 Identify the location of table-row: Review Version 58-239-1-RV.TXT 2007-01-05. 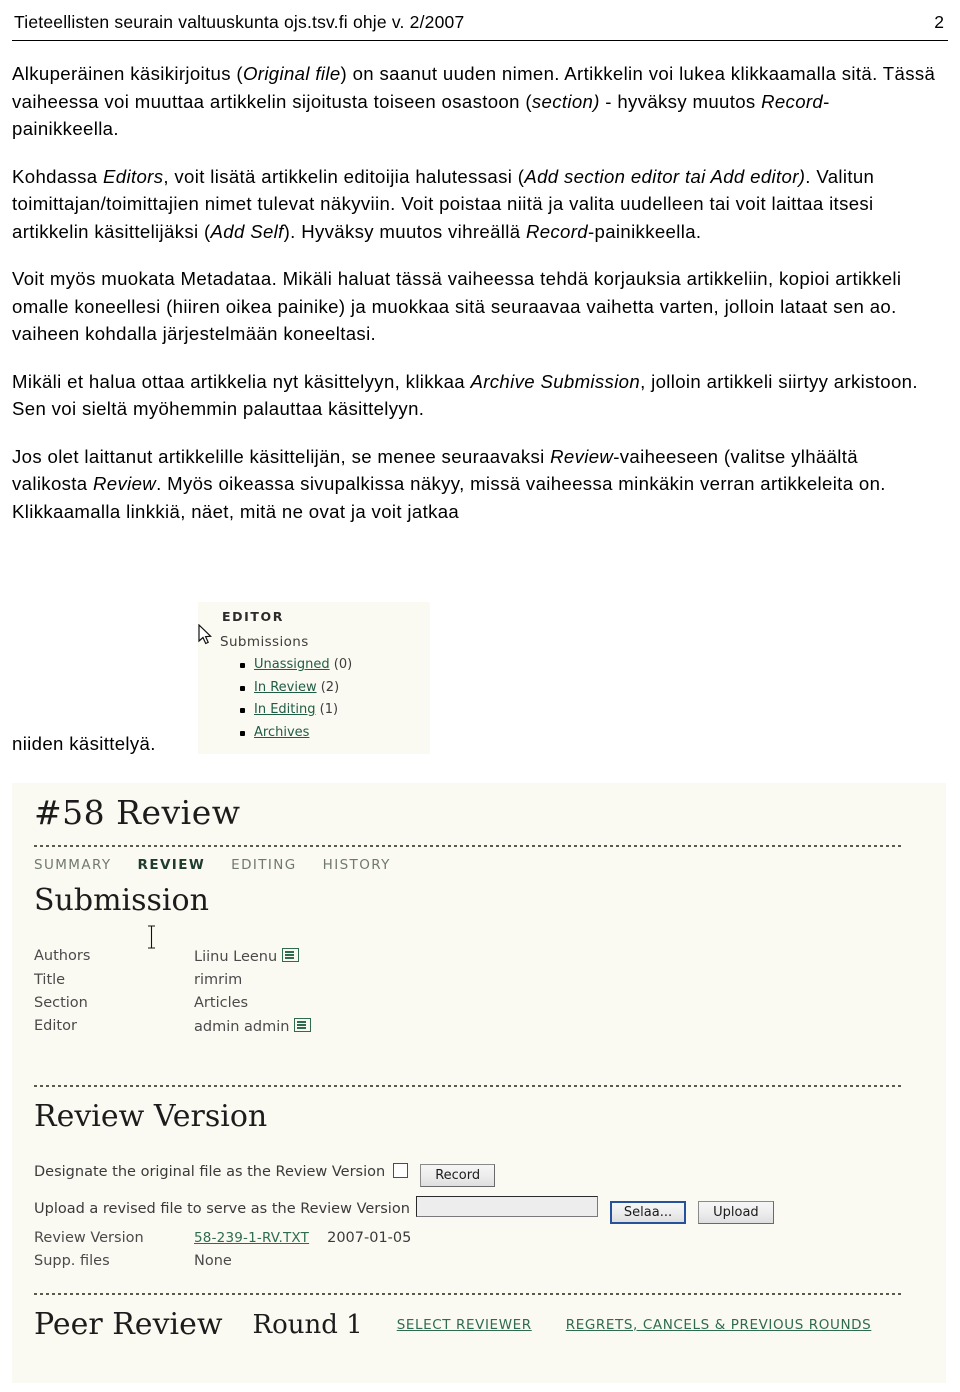
(222, 1241).